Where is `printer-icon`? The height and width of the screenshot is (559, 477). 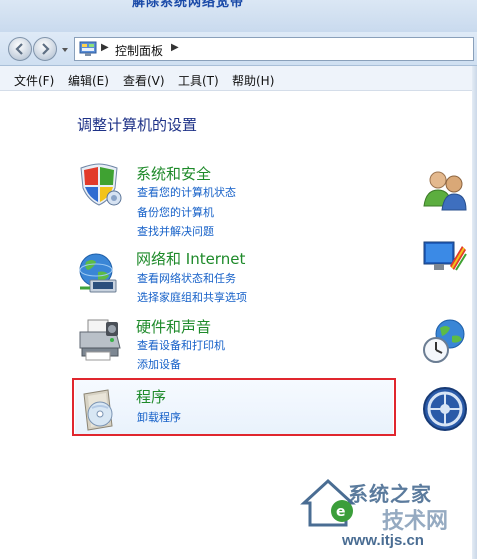
printer-icon is located at coordinates (99, 341).